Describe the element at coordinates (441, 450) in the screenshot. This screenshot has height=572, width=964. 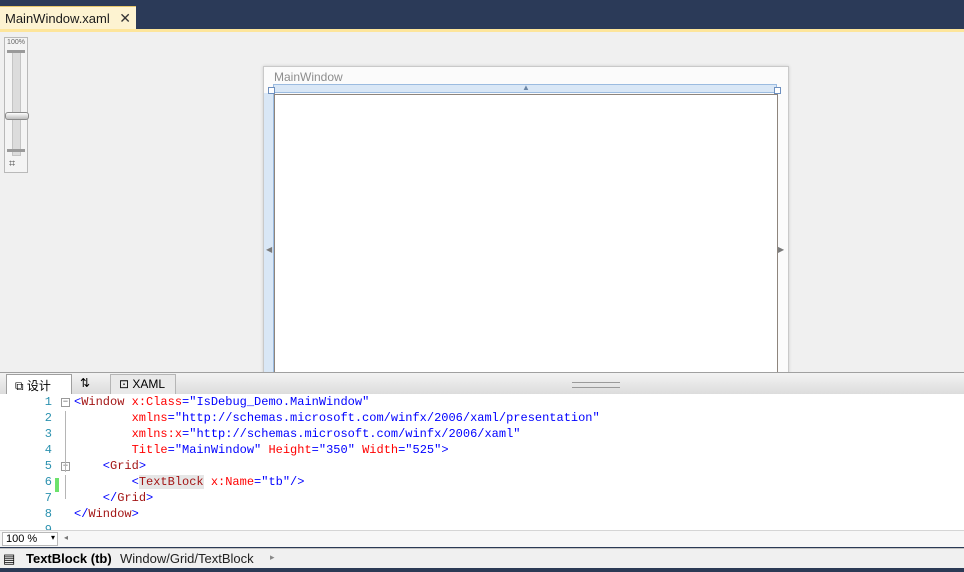
I see `code-token: ">` at that location.